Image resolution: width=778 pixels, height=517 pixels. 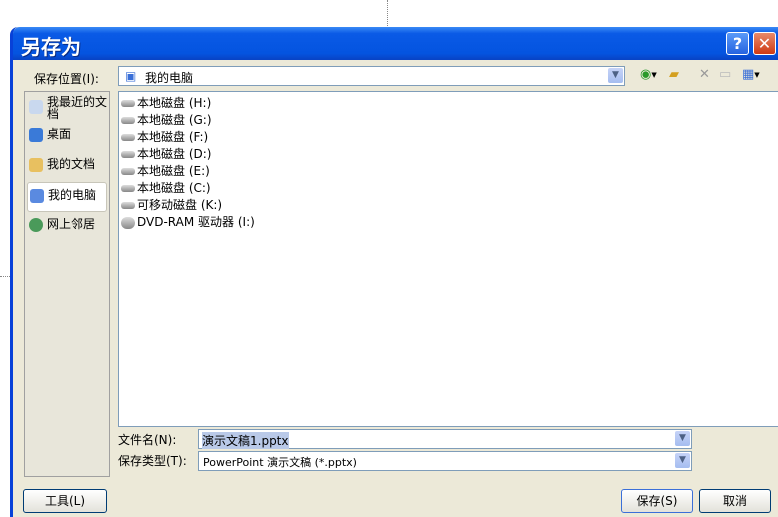 I want to click on documents-icon, so click(x=36, y=165).